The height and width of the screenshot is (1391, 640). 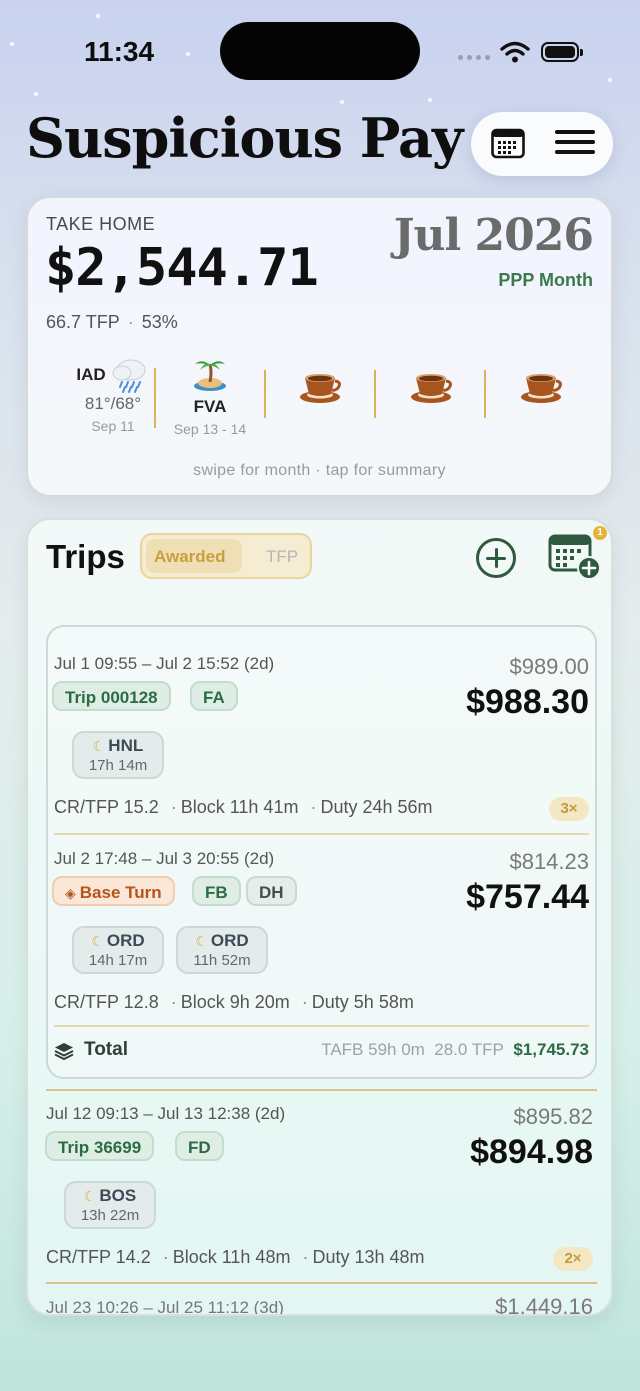 I want to click on awarded-tfp-toggle: Awarded TFP, so click(x=226, y=556).